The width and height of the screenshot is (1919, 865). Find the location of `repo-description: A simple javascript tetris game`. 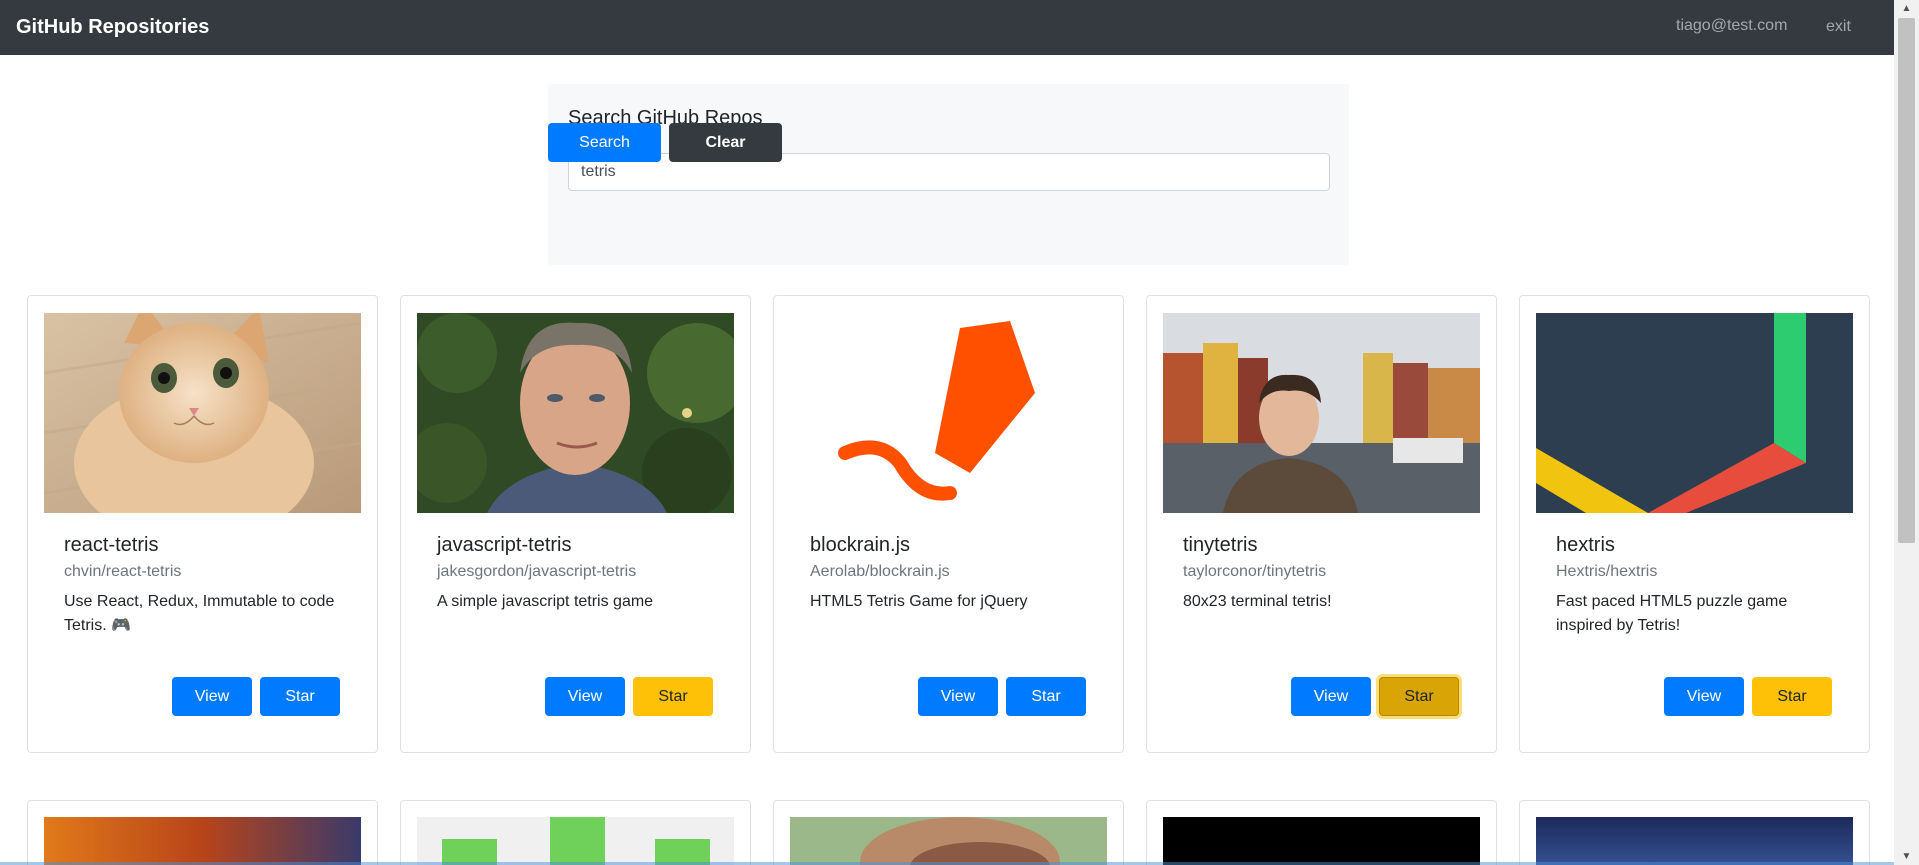

repo-description: A simple javascript tetris game is located at coordinates (545, 601).